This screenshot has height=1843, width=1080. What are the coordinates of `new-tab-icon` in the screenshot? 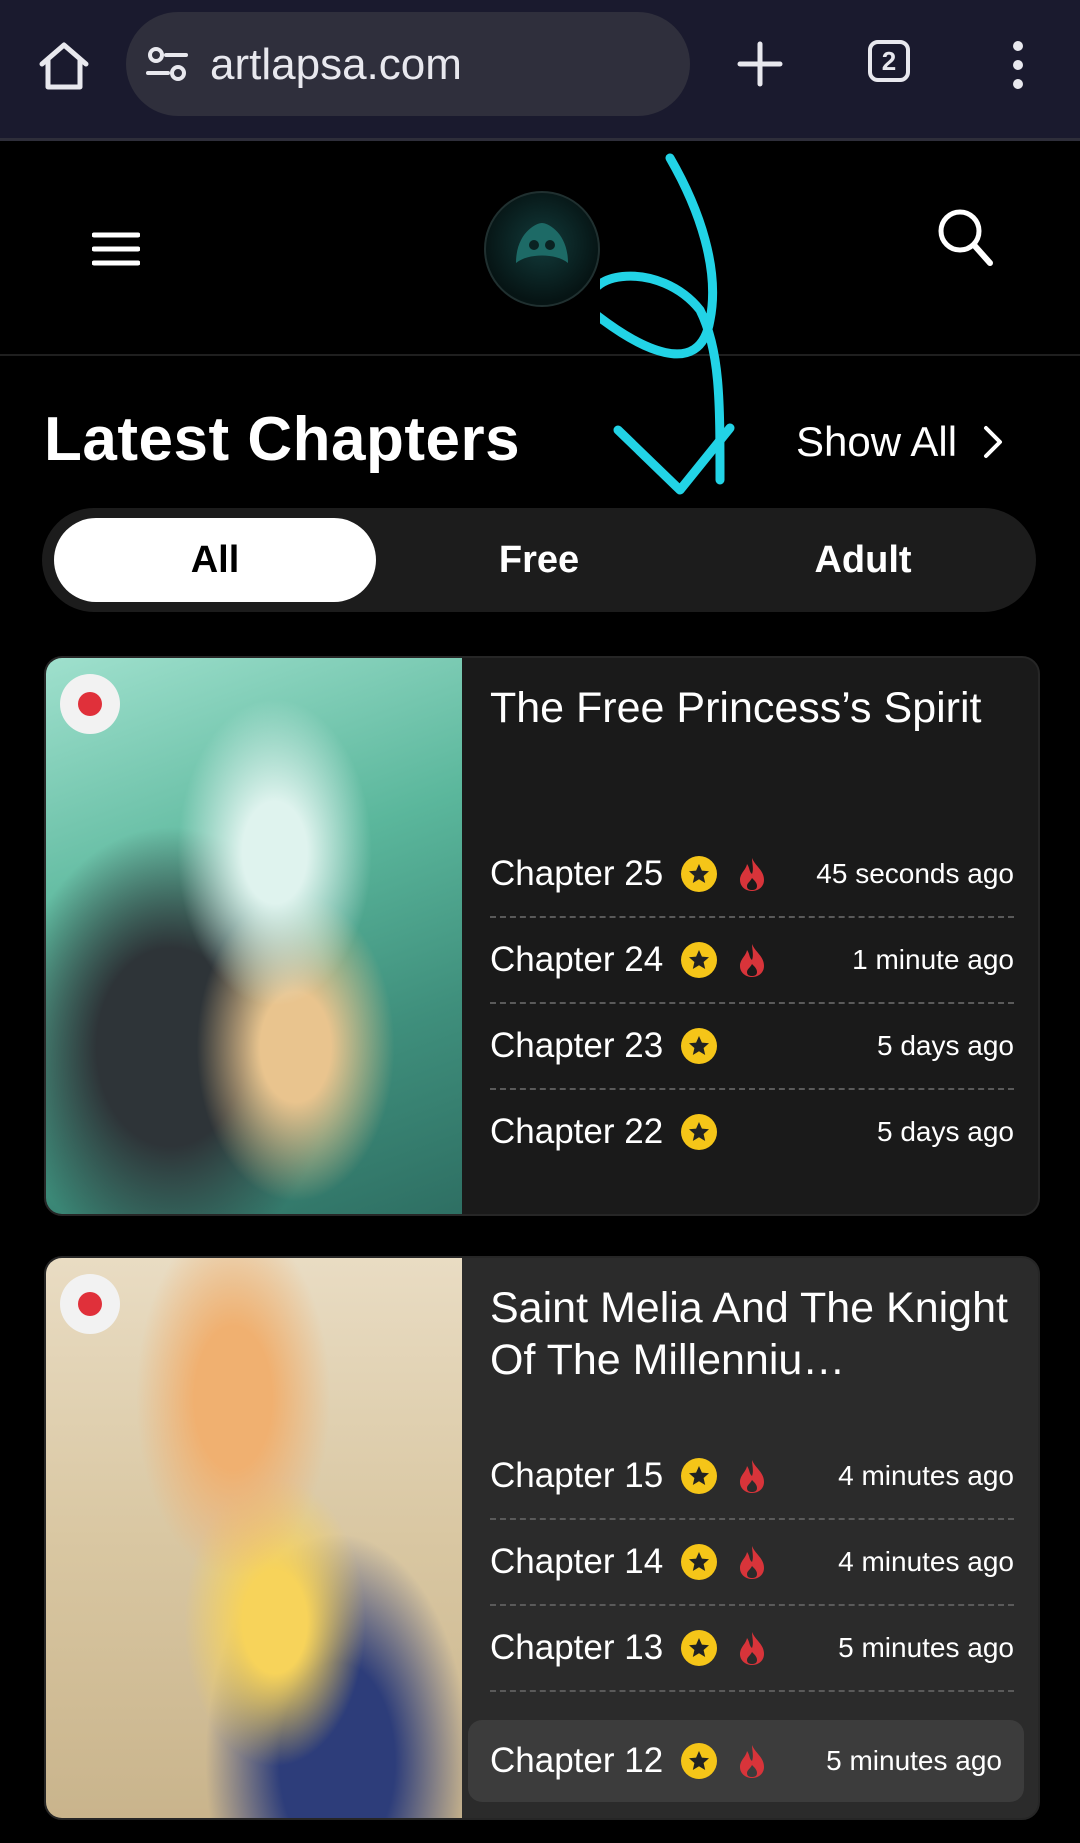 It's located at (760, 64).